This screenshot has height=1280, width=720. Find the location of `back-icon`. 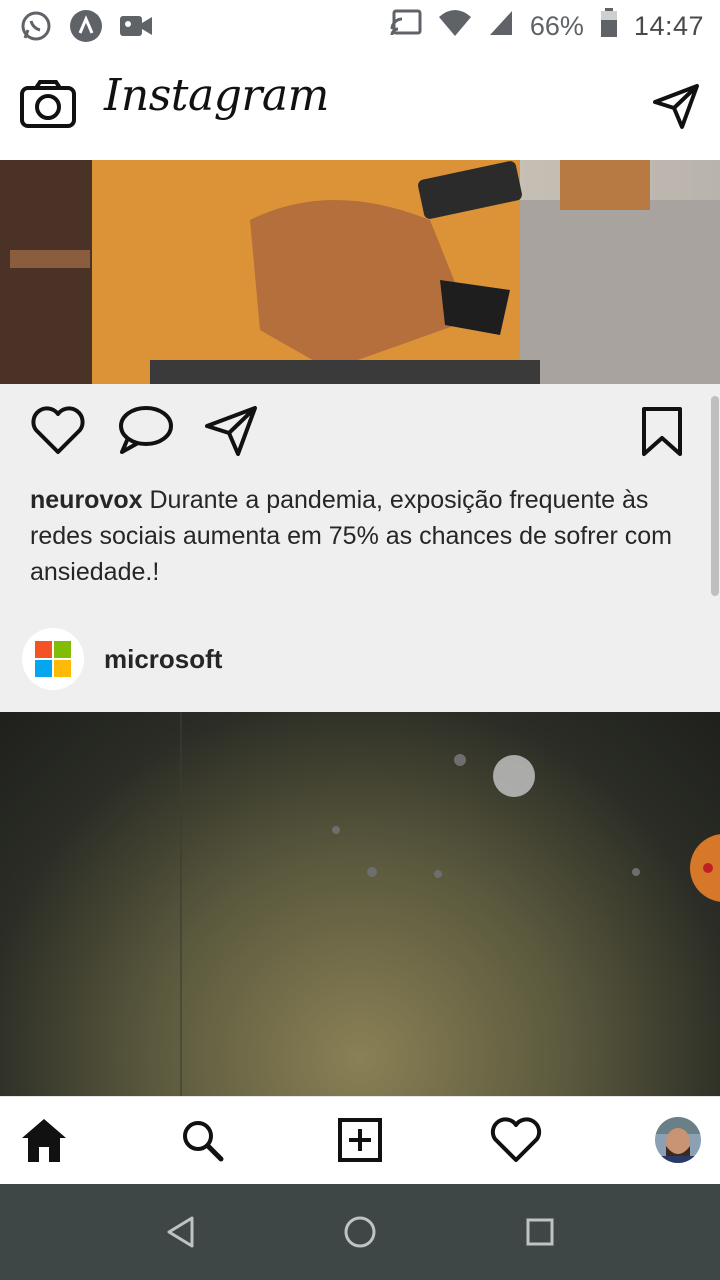

back-icon is located at coordinates (180, 1232).